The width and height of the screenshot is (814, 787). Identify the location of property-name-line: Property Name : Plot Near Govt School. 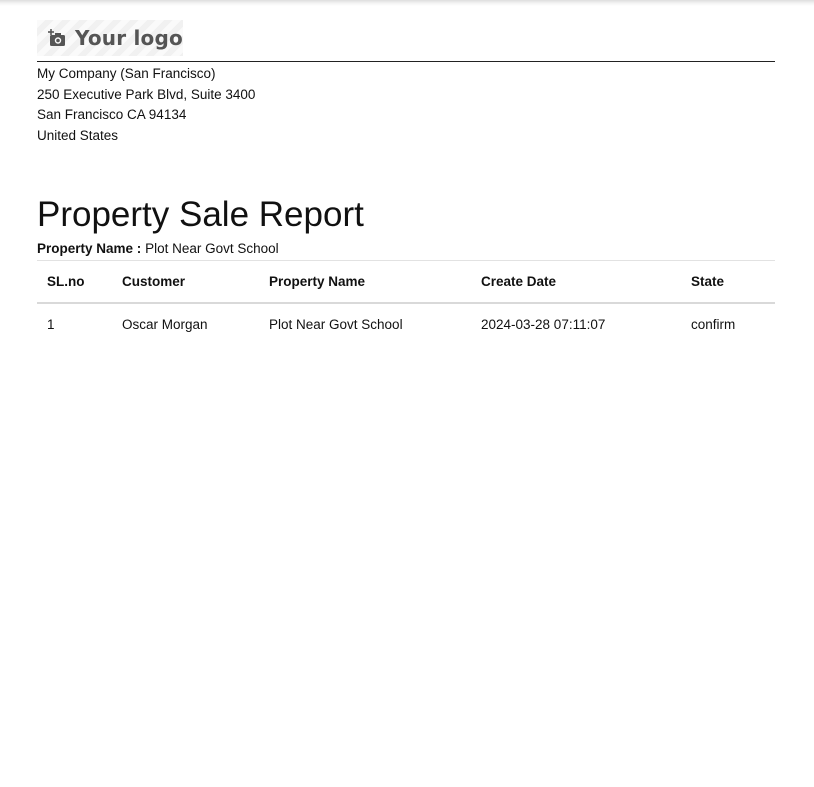
(406, 248).